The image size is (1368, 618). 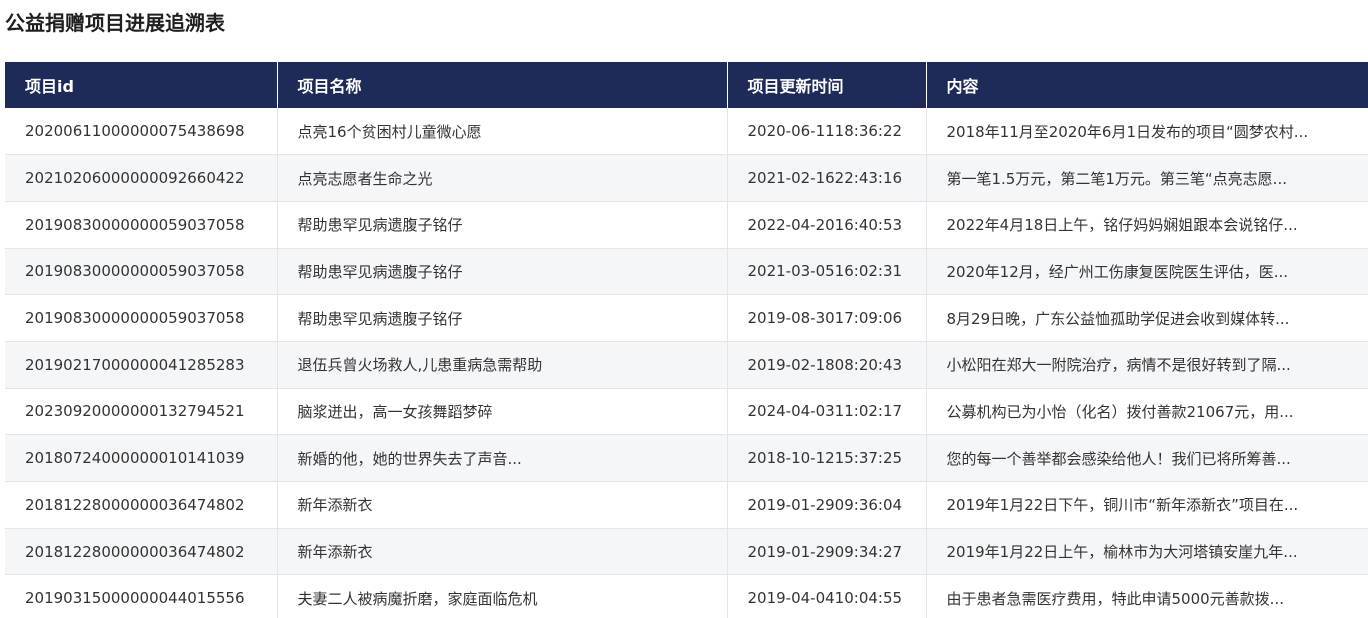 I want to click on cell-update-time: 2021-02-1622:43:16, so click(x=827, y=178).